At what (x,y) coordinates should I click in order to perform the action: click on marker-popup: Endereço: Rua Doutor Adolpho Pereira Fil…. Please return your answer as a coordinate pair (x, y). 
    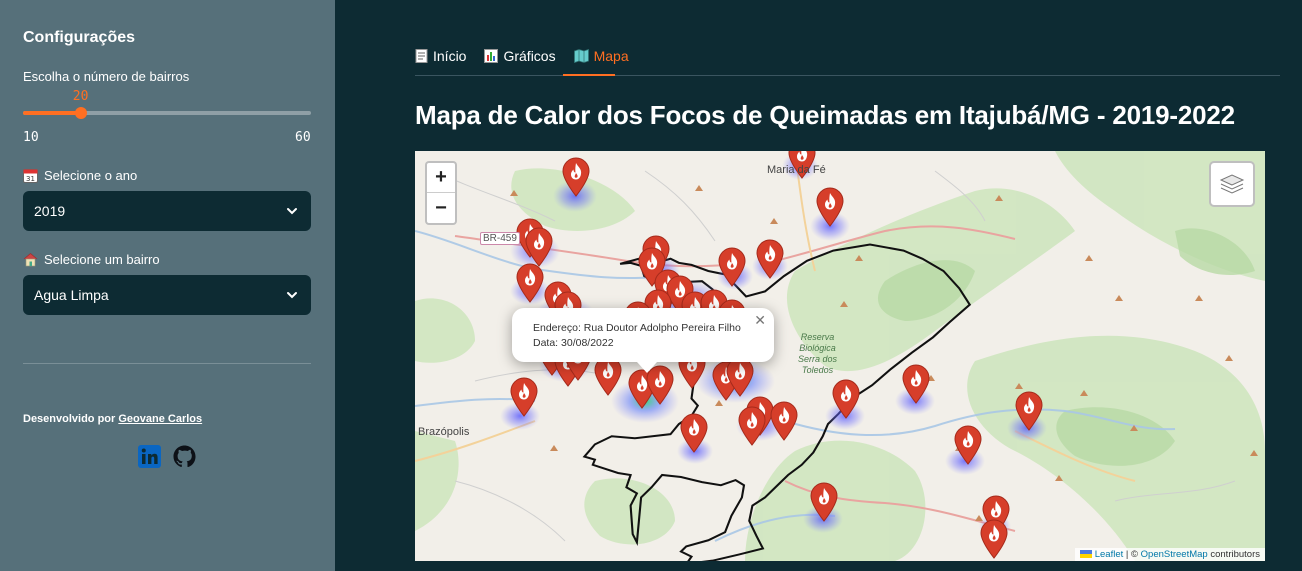
    Looking at the image, I should click on (643, 335).